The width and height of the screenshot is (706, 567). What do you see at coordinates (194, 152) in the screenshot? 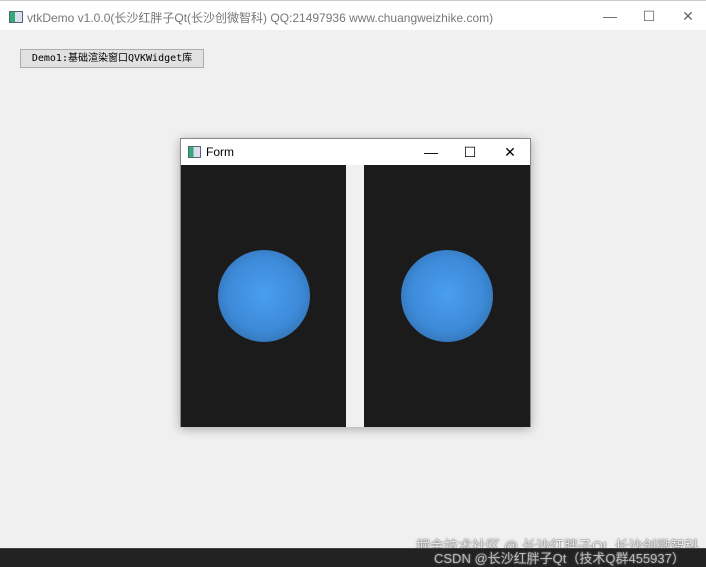
I see `form-icon` at bounding box center [194, 152].